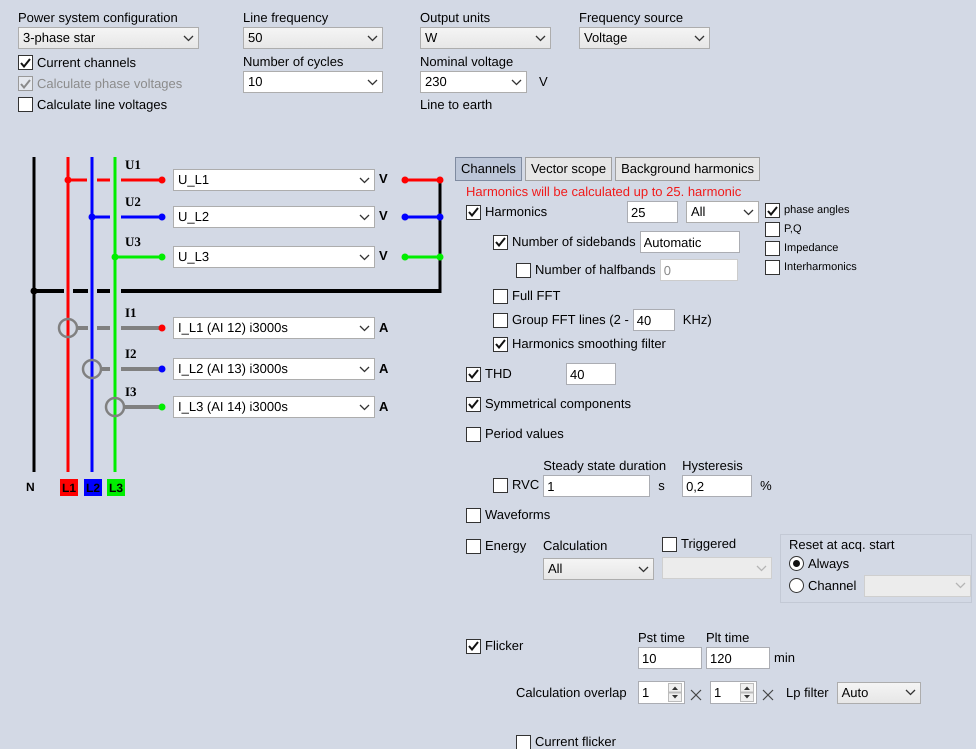  Describe the element at coordinates (738, 658) in the screenshot. I see `input-field: 120` at that location.